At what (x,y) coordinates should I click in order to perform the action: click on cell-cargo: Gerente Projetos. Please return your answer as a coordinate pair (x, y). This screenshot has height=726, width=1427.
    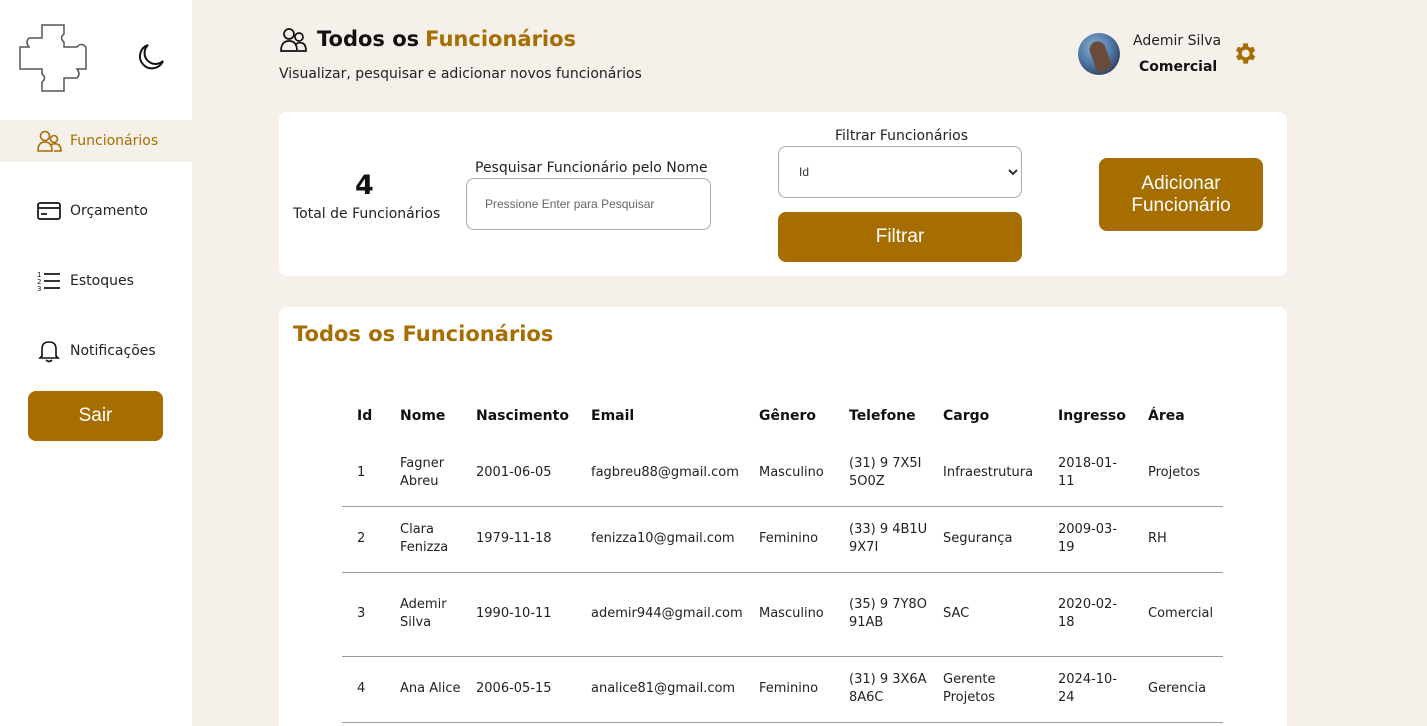
    Looking at the image, I should click on (985, 689).